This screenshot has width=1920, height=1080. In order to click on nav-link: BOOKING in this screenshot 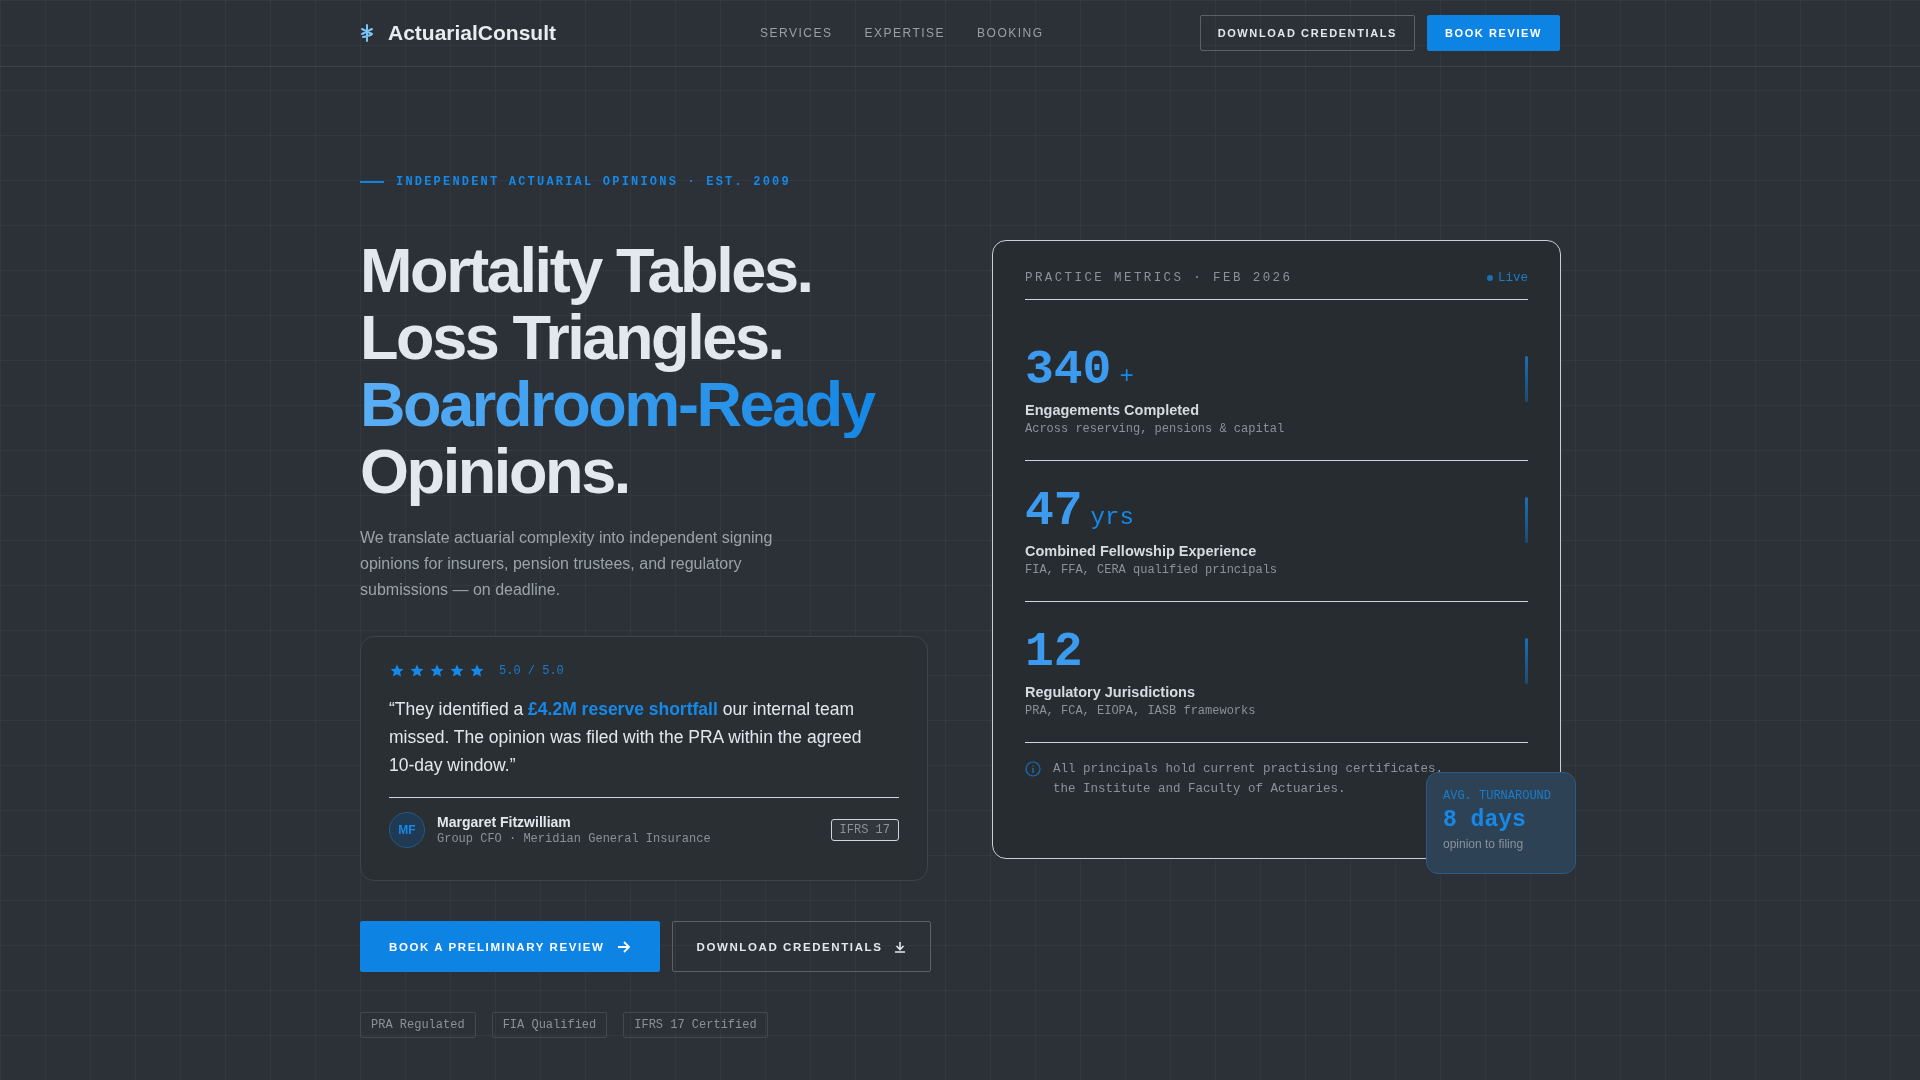, I will do `click(1010, 33)`.